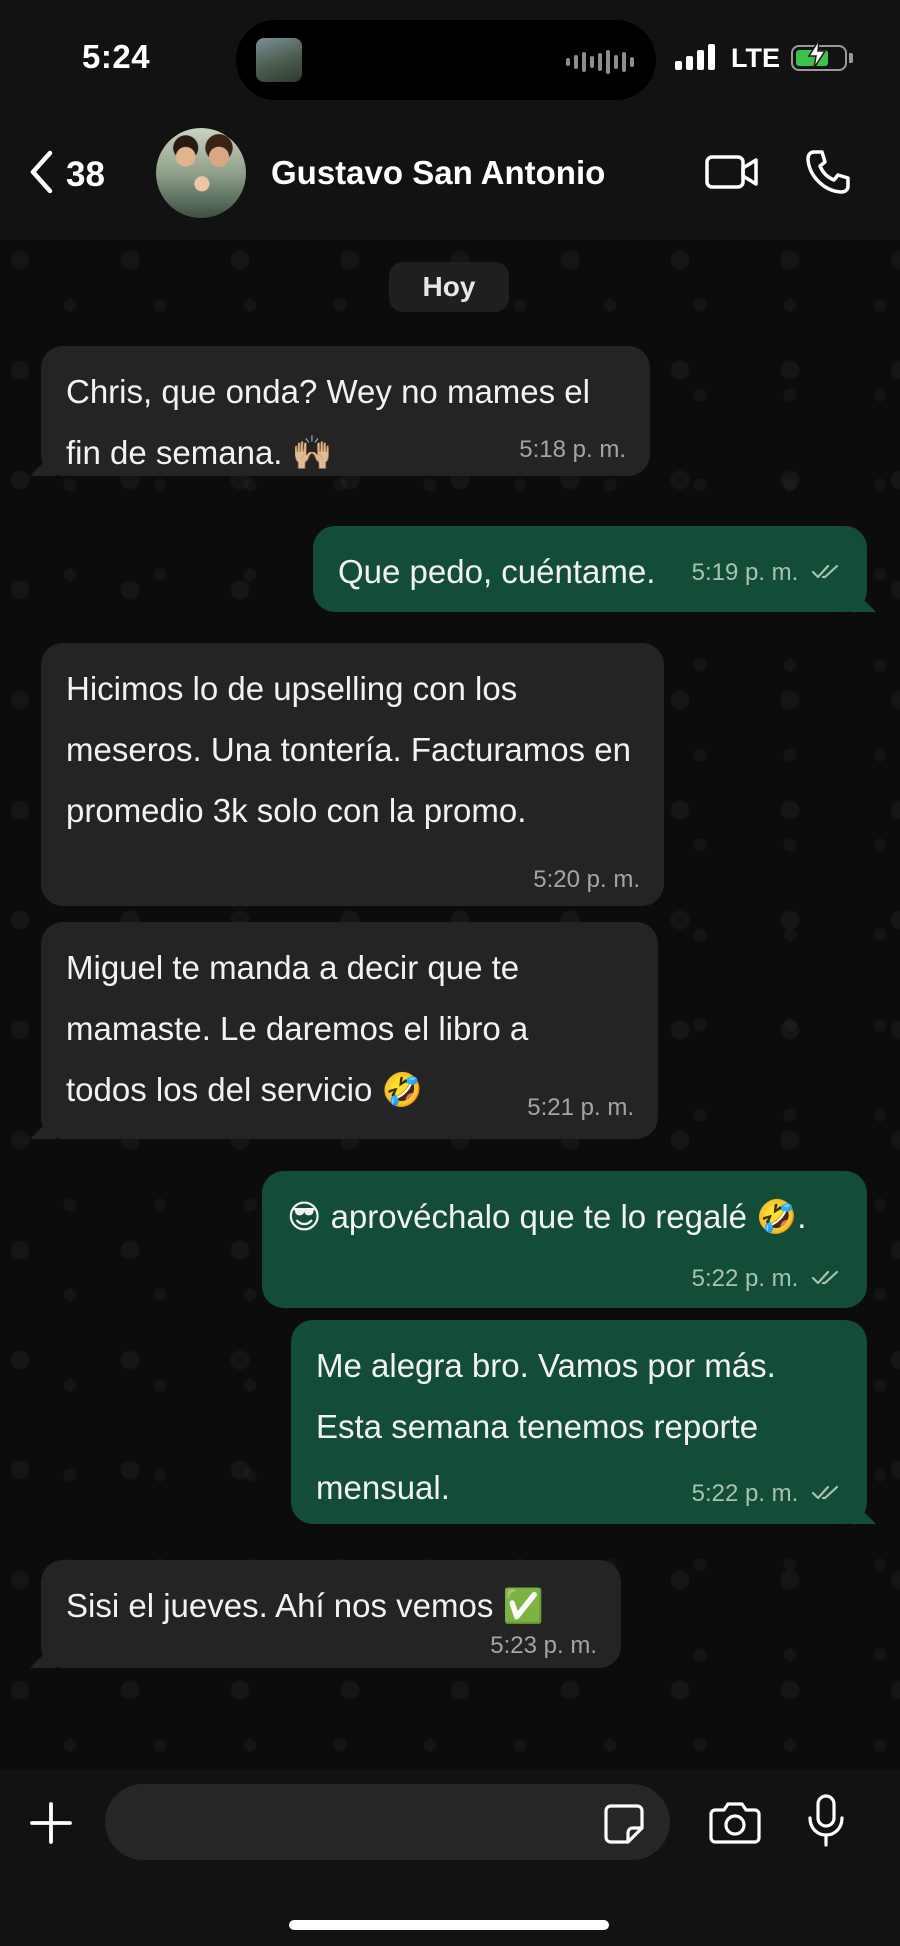 The image size is (900, 1946). What do you see at coordinates (543, 1645) in the screenshot?
I see `message-time: 5:23 p. m.` at bounding box center [543, 1645].